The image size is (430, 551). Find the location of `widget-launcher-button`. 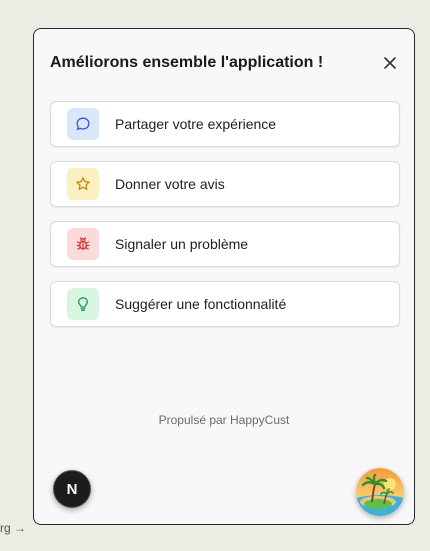

widget-launcher-button is located at coordinates (380, 492).